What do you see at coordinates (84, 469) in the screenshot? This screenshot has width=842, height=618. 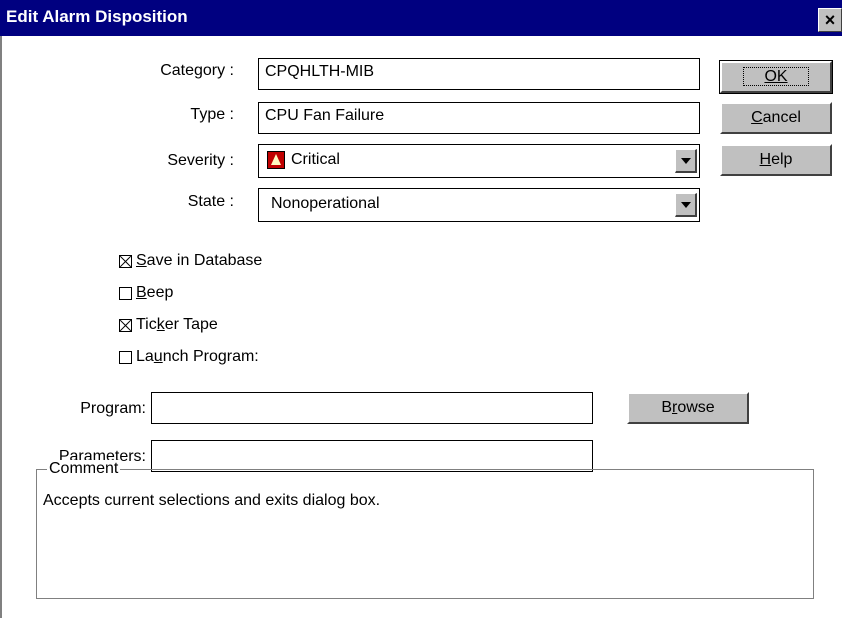 I see `comment-legend: Comment` at bounding box center [84, 469].